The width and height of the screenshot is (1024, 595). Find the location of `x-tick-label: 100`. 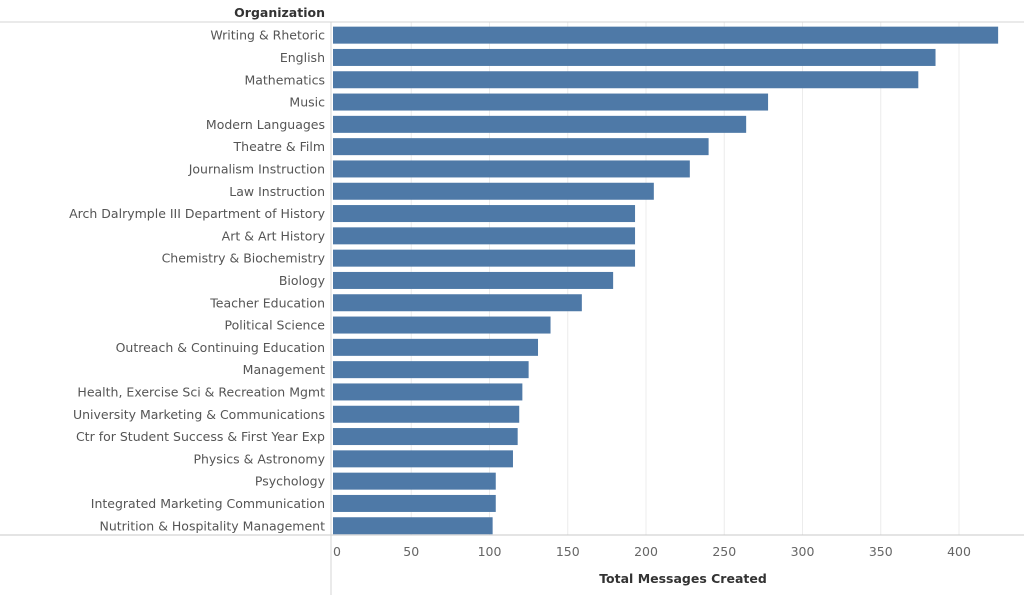

x-tick-label: 100 is located at coordinates (490, 551).